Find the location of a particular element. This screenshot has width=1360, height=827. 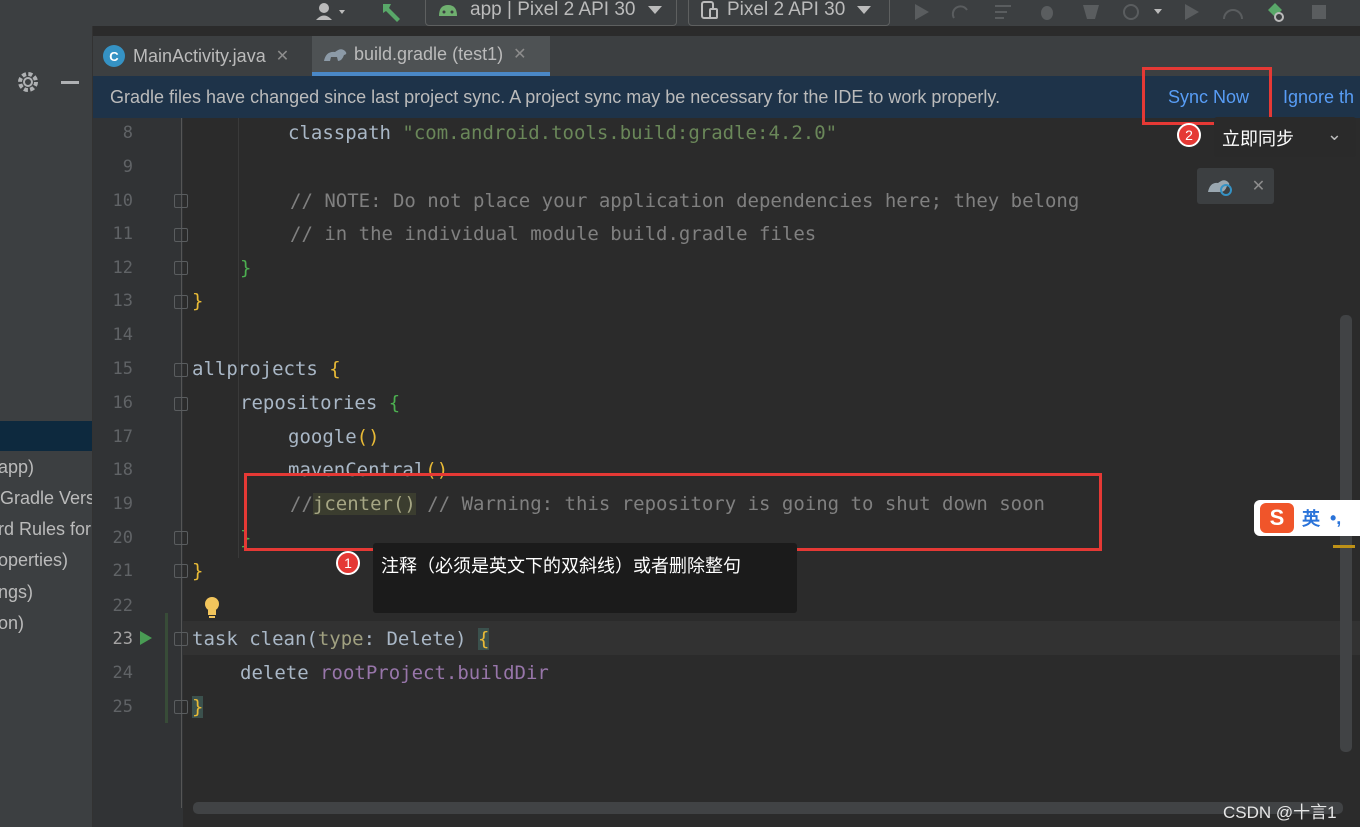

lightbulb-icon is located at coordinates (212, 610).